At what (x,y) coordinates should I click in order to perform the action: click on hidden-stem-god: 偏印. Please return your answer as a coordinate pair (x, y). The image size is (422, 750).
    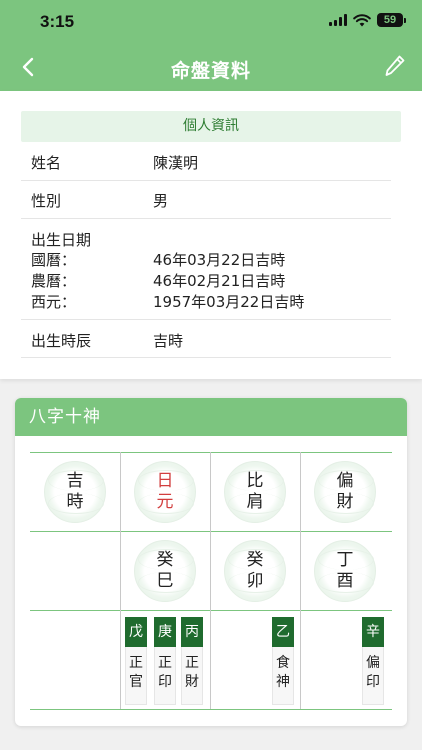
    Looking at the image, I should click on (373, 673).